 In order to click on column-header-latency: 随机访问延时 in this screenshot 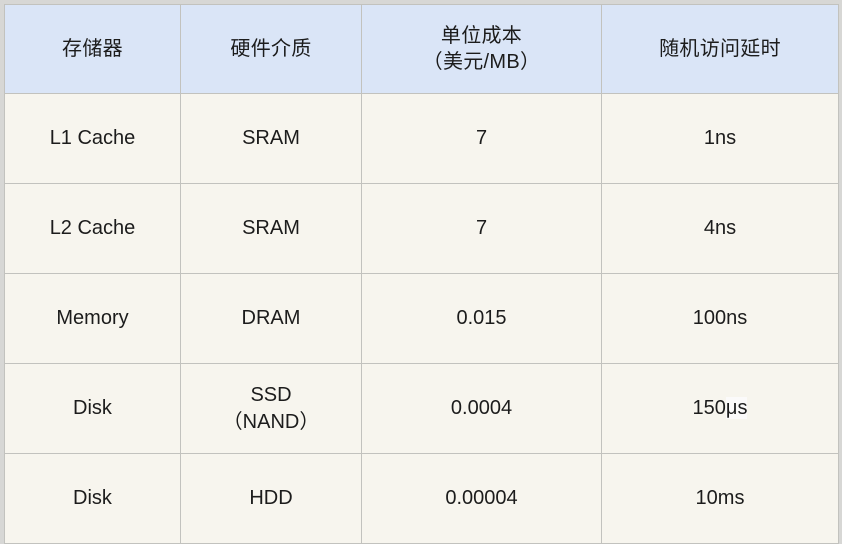, I will do `click(720, 49)`.